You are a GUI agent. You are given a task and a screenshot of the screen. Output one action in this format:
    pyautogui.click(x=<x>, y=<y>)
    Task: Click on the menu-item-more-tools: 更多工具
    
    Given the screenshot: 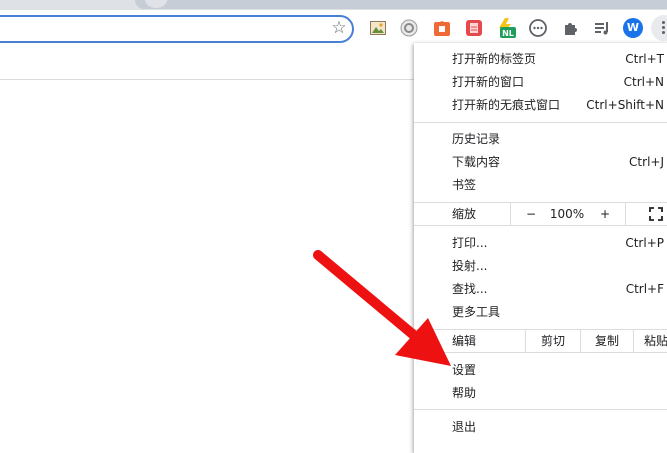 What is the action you would take?
    pyautogui.click(x=540, y=312)
    